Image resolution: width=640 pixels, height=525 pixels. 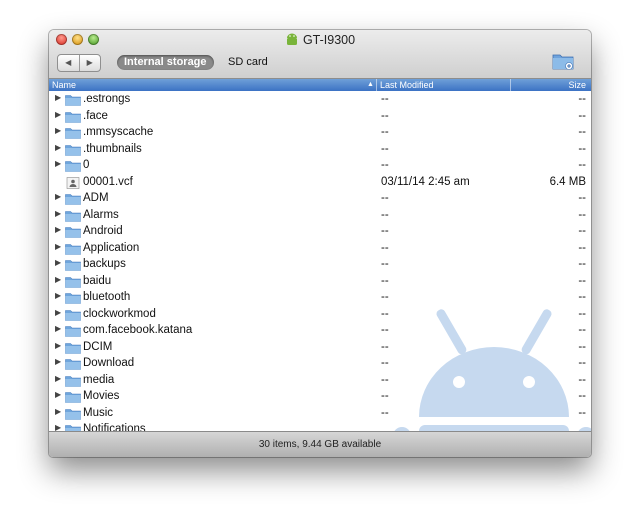 I want to click on history-nav: ◀ ▶, so click(x=79, y=63).